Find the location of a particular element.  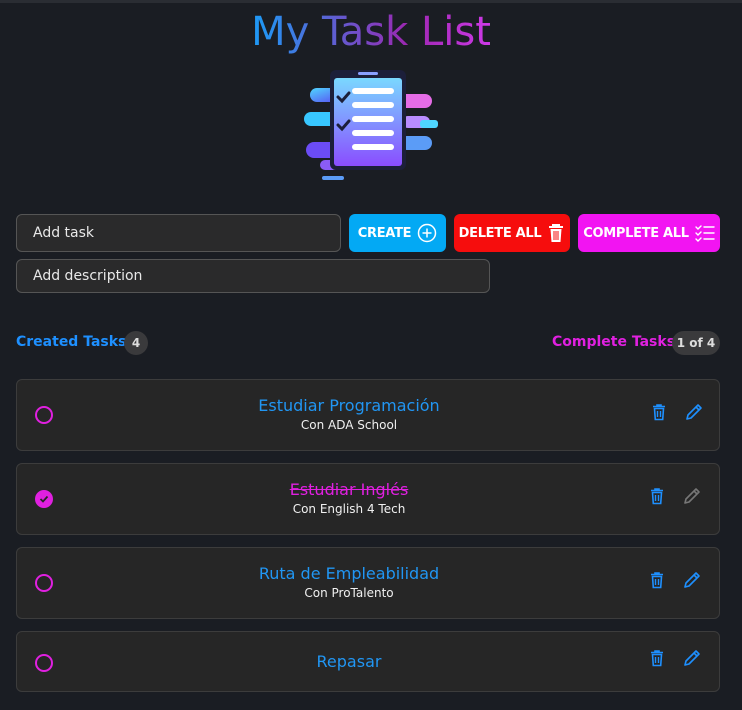

task-item: Estudiar Inglés Con English 4 Tech is located at coordinates (368, 499).